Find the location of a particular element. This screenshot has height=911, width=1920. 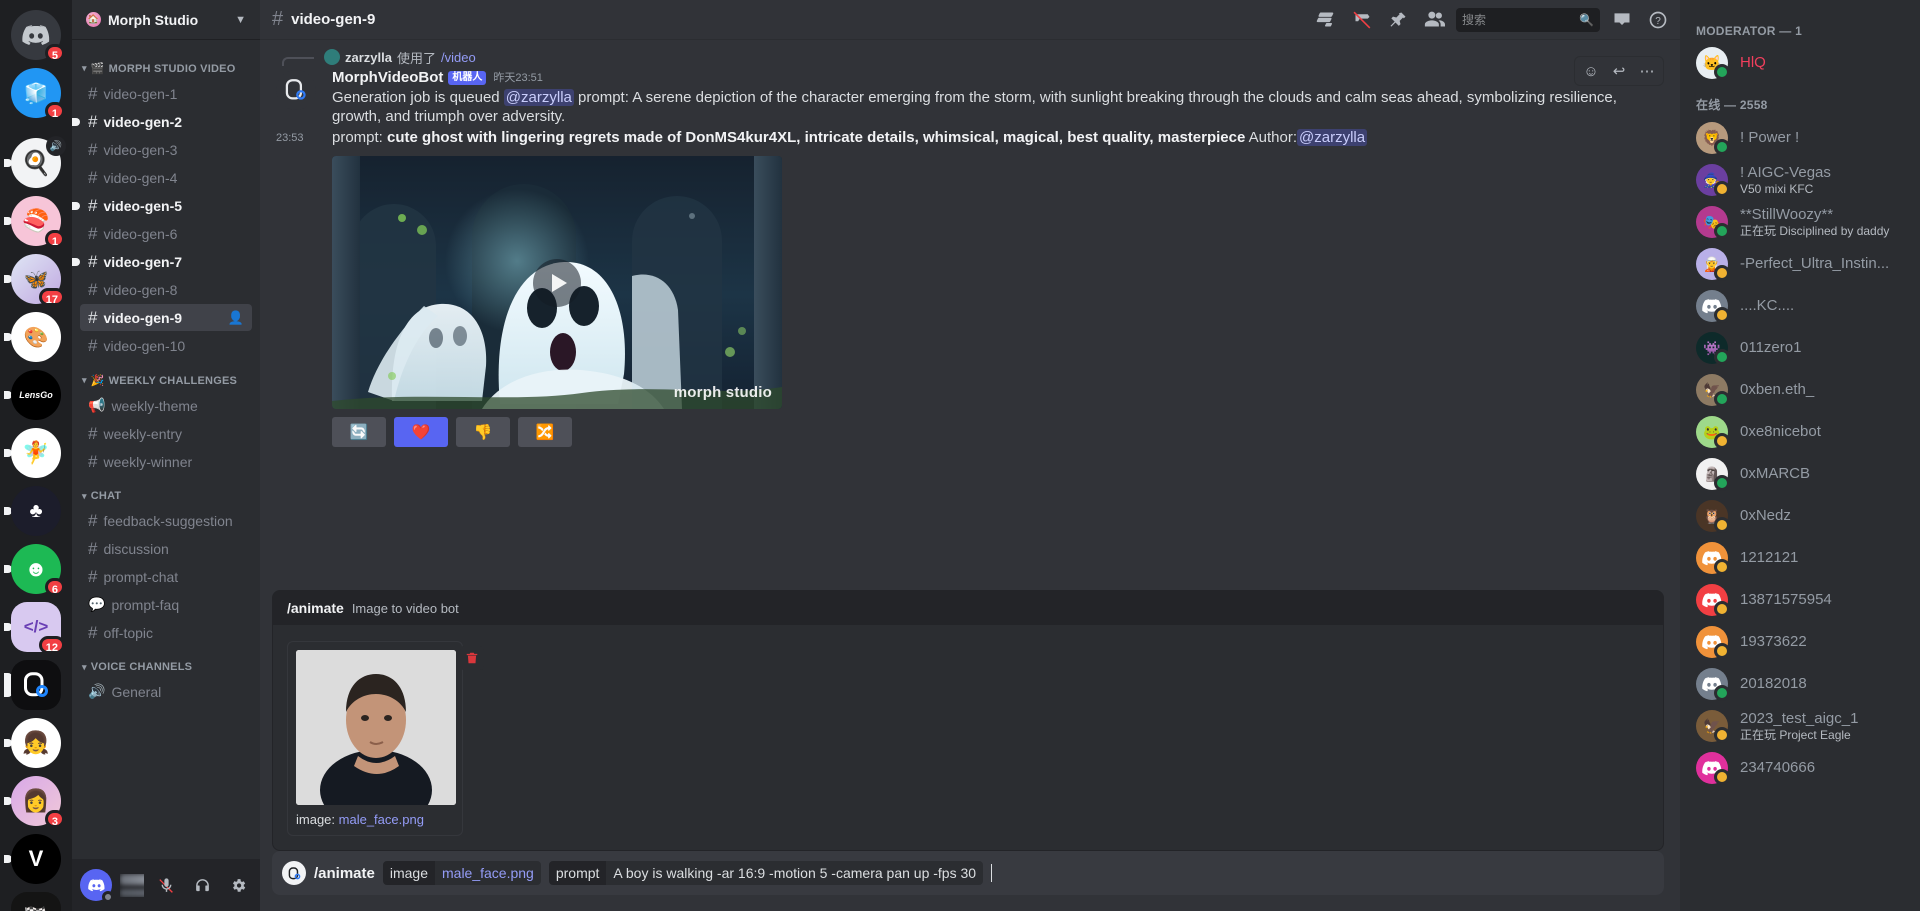

attachment-card: image: male_face.png is located at coordinates (385, 738).